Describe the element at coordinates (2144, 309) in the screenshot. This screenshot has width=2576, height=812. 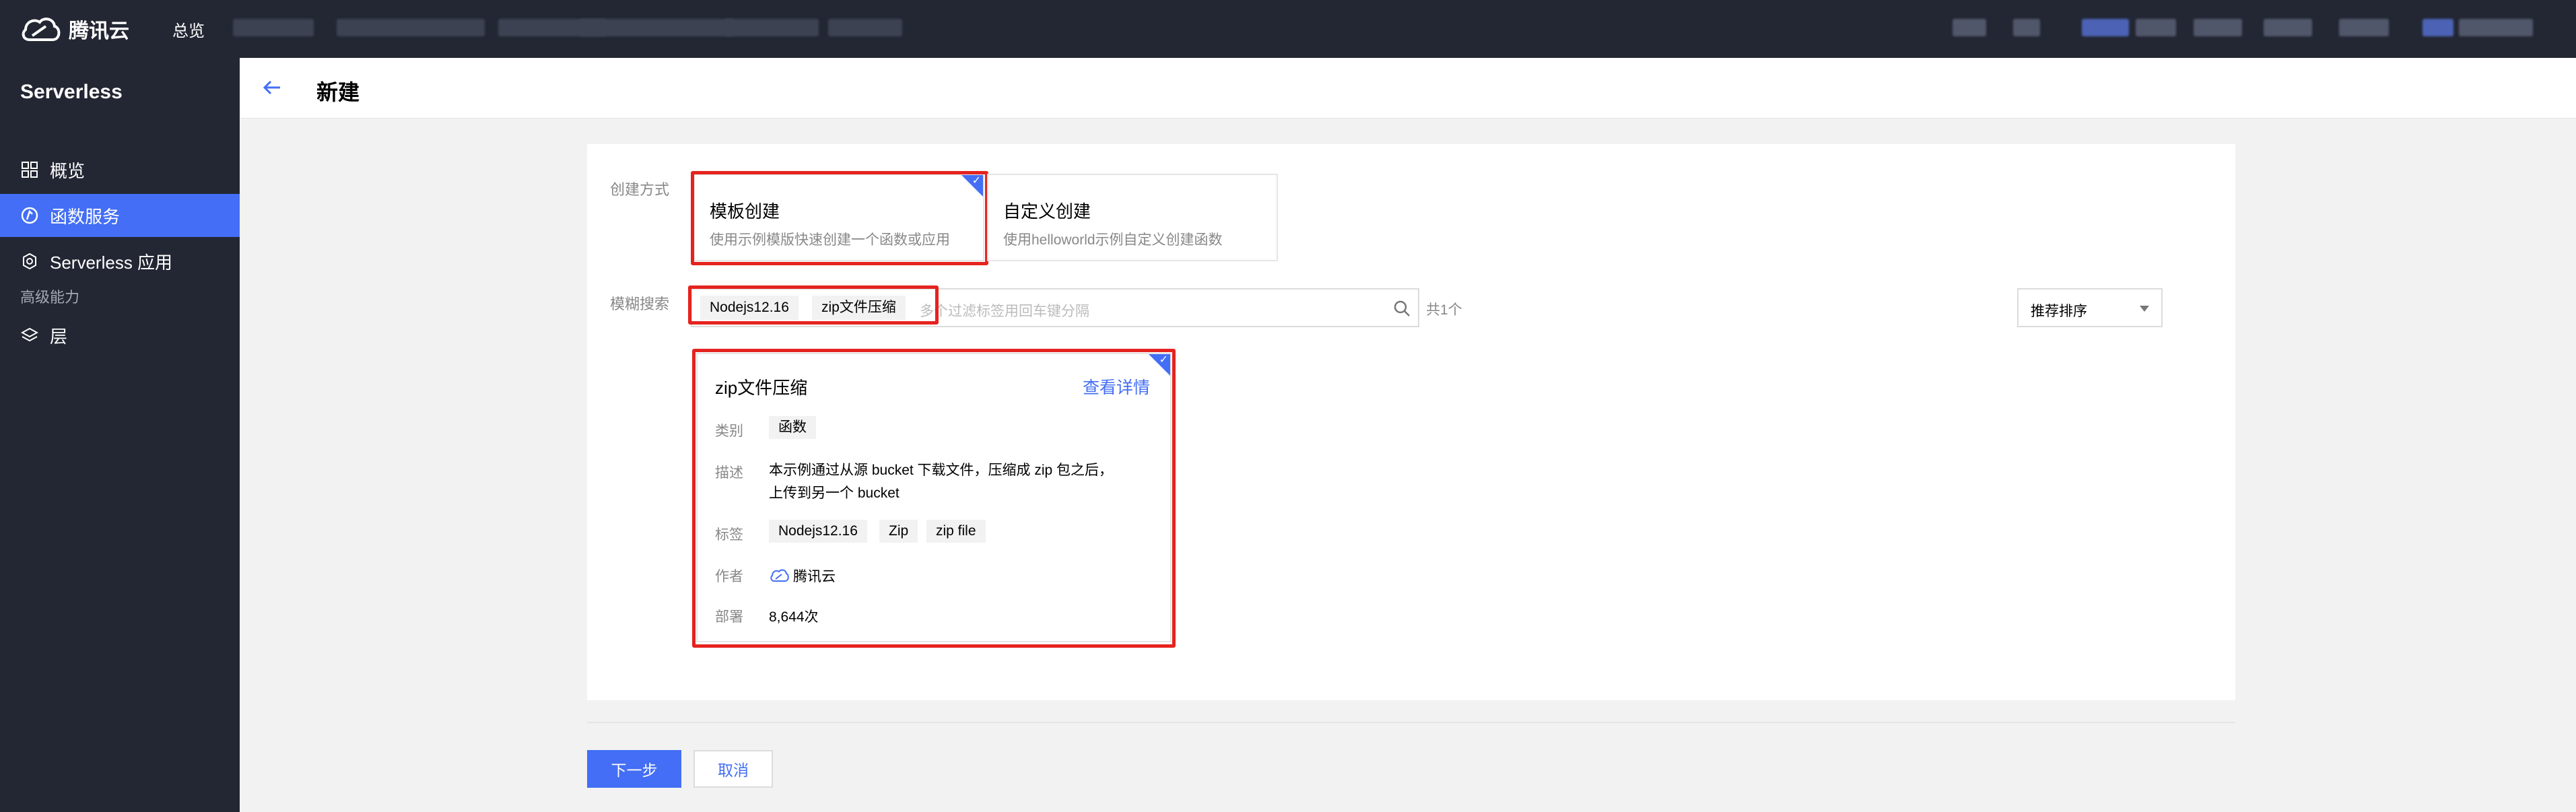
I see `chevron-down-icon` at that location.